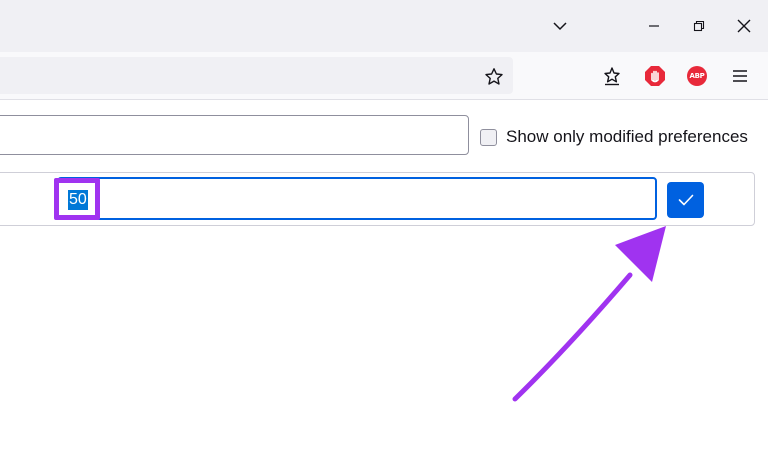 Image resolution: width=768 pixels, height=476 pixels. I want to click on preference-search-input, so click(234, 135).